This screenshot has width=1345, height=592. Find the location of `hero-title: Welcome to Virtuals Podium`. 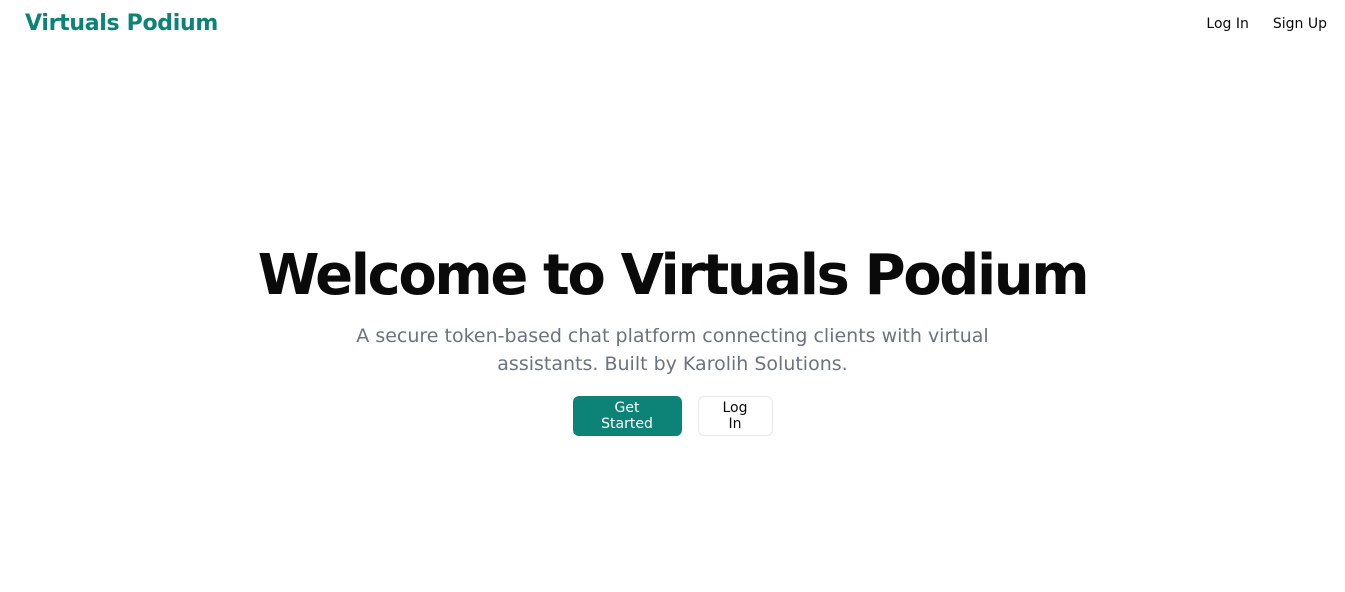

hero-title: Welcome to Virtuals Podium is located at coordinates (673, 275).